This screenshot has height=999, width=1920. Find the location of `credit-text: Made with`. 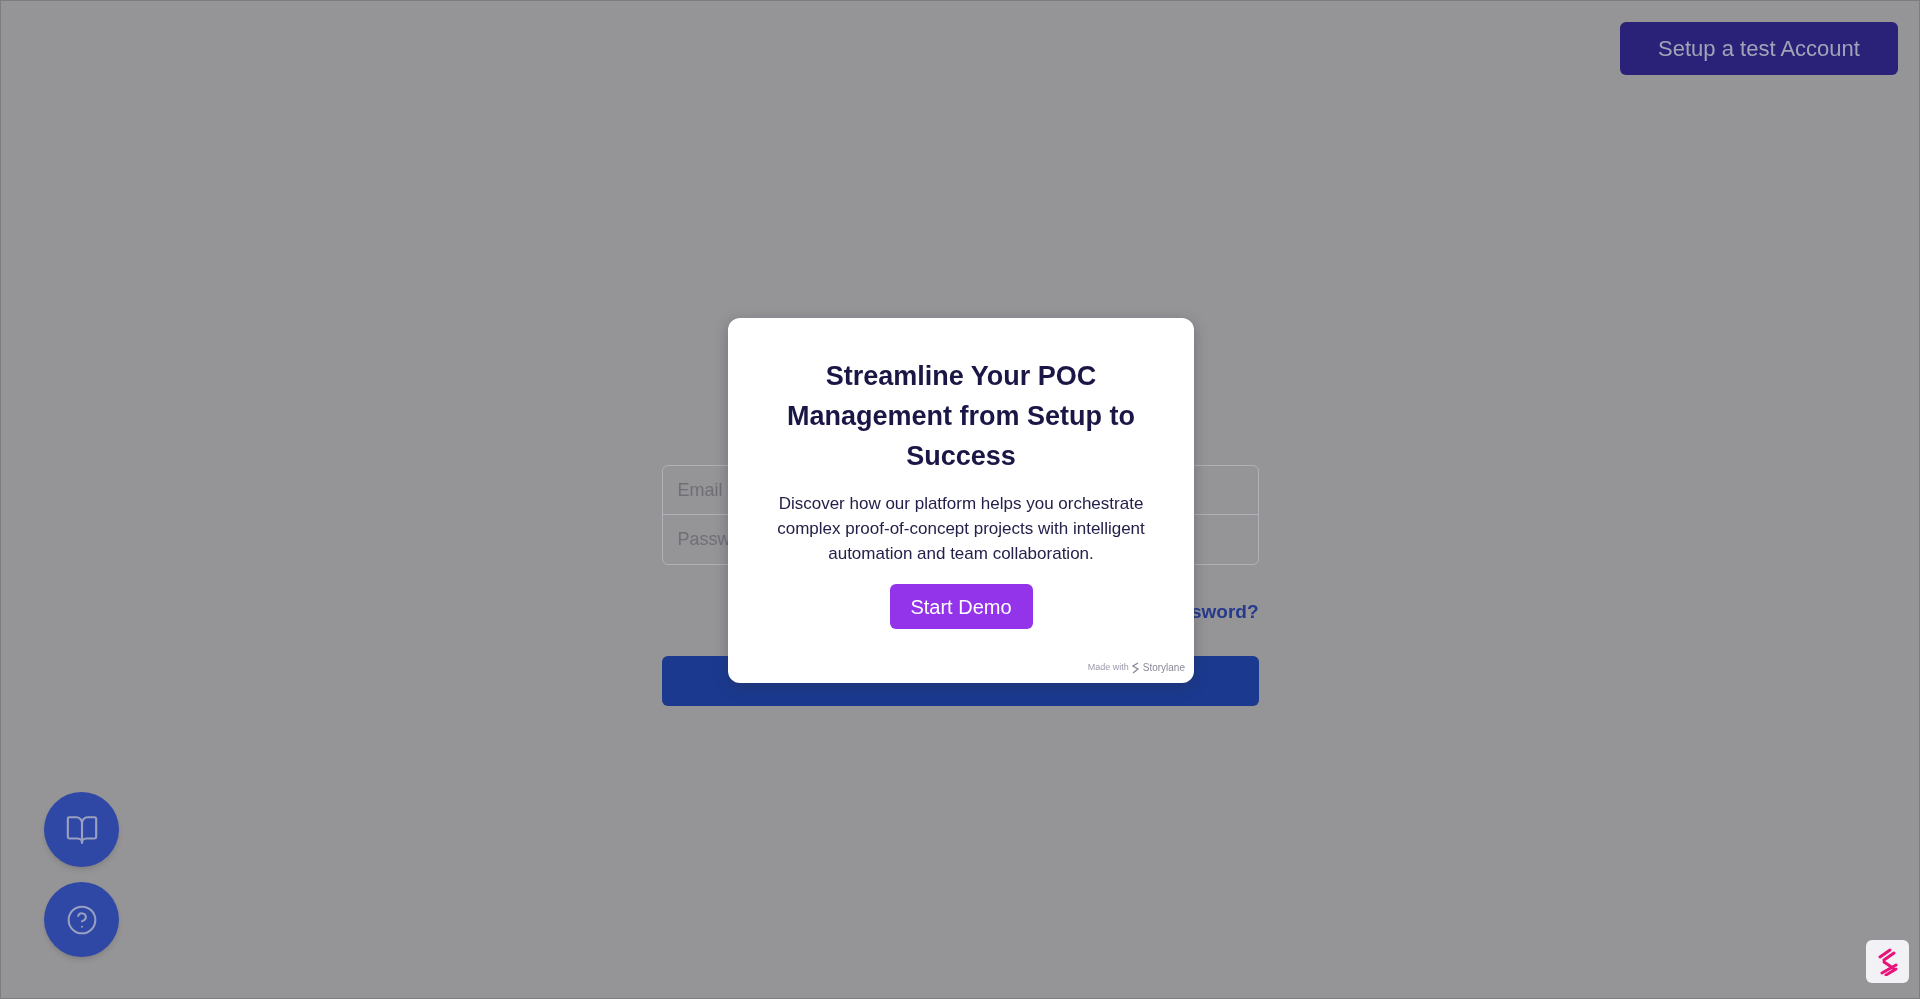

credit-text: Made with is located at coordinates (1108, 667).